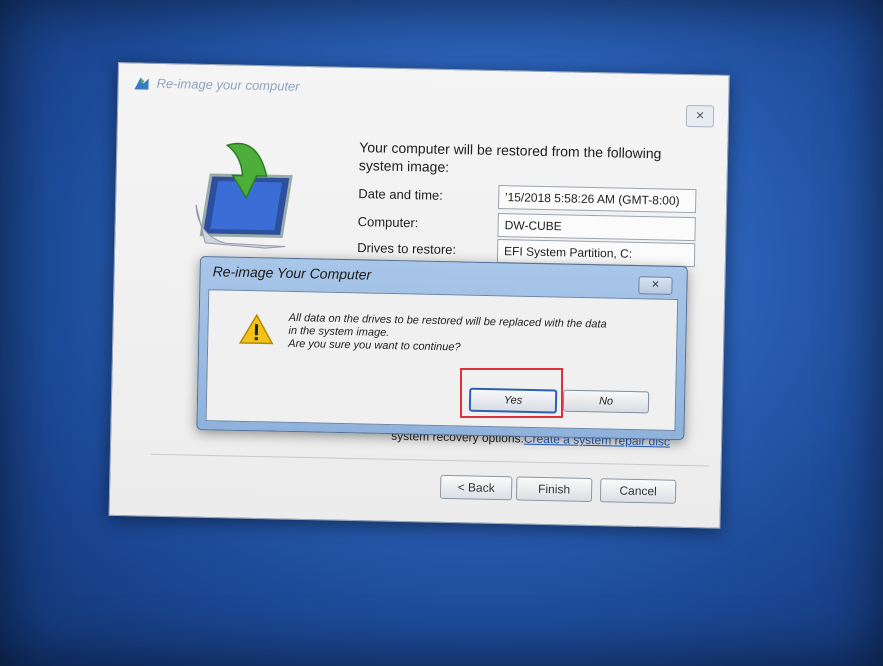 This screenshot has width=883, height=666. What do you see at coordinates (400, 194) in the screenshot?
I see `date-time-label: Date and time:` at bounding box center [400, 194].